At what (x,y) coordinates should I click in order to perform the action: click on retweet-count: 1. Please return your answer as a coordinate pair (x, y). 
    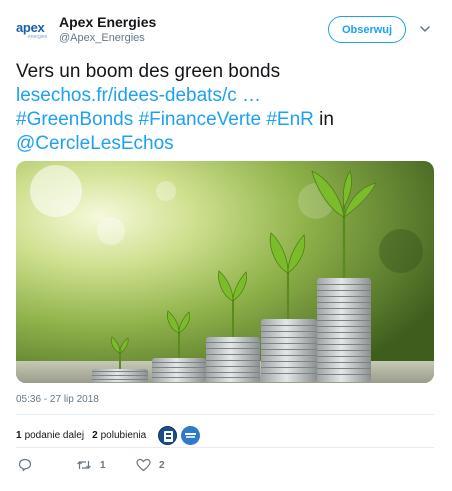
    Looking at the image, I should click on (103, 465).